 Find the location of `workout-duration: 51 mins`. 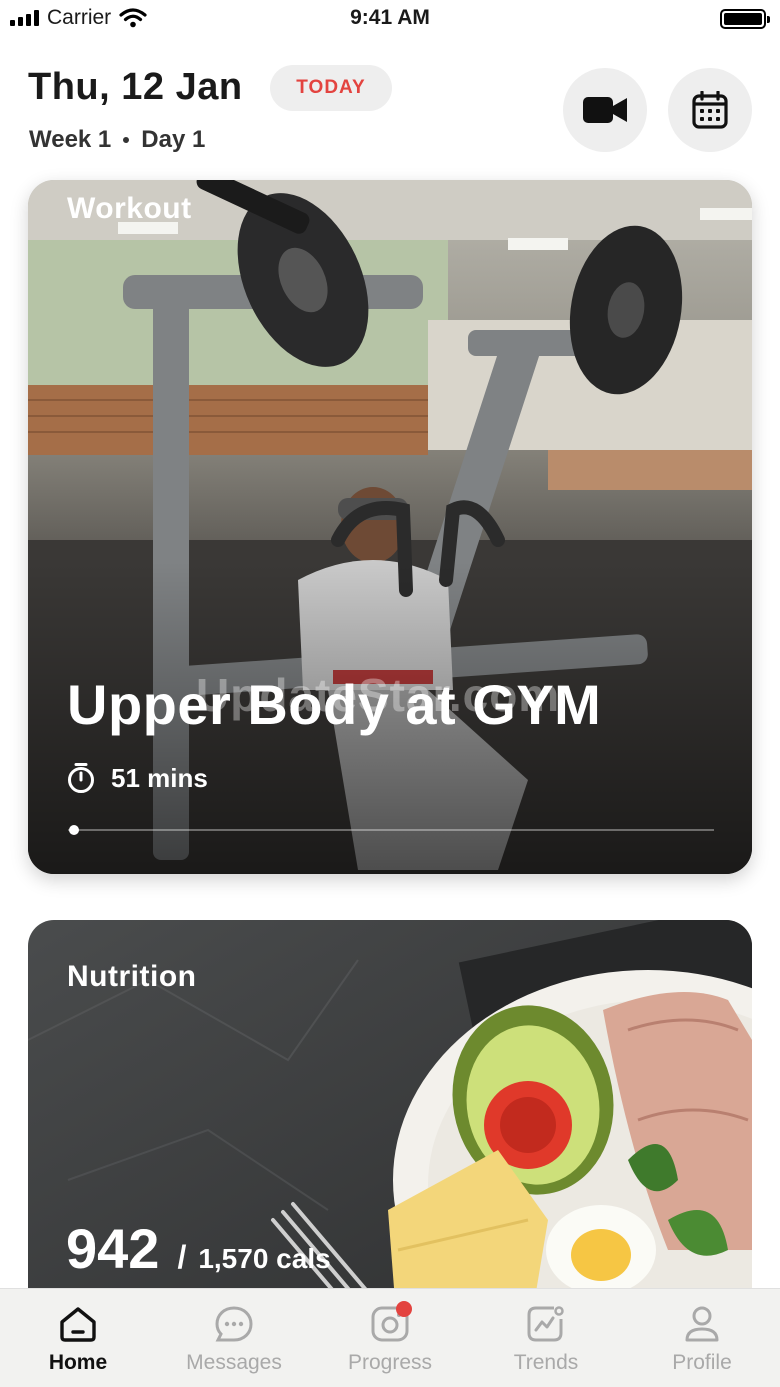

workout-duration: 51 mins is located at coordinates (137, 778).